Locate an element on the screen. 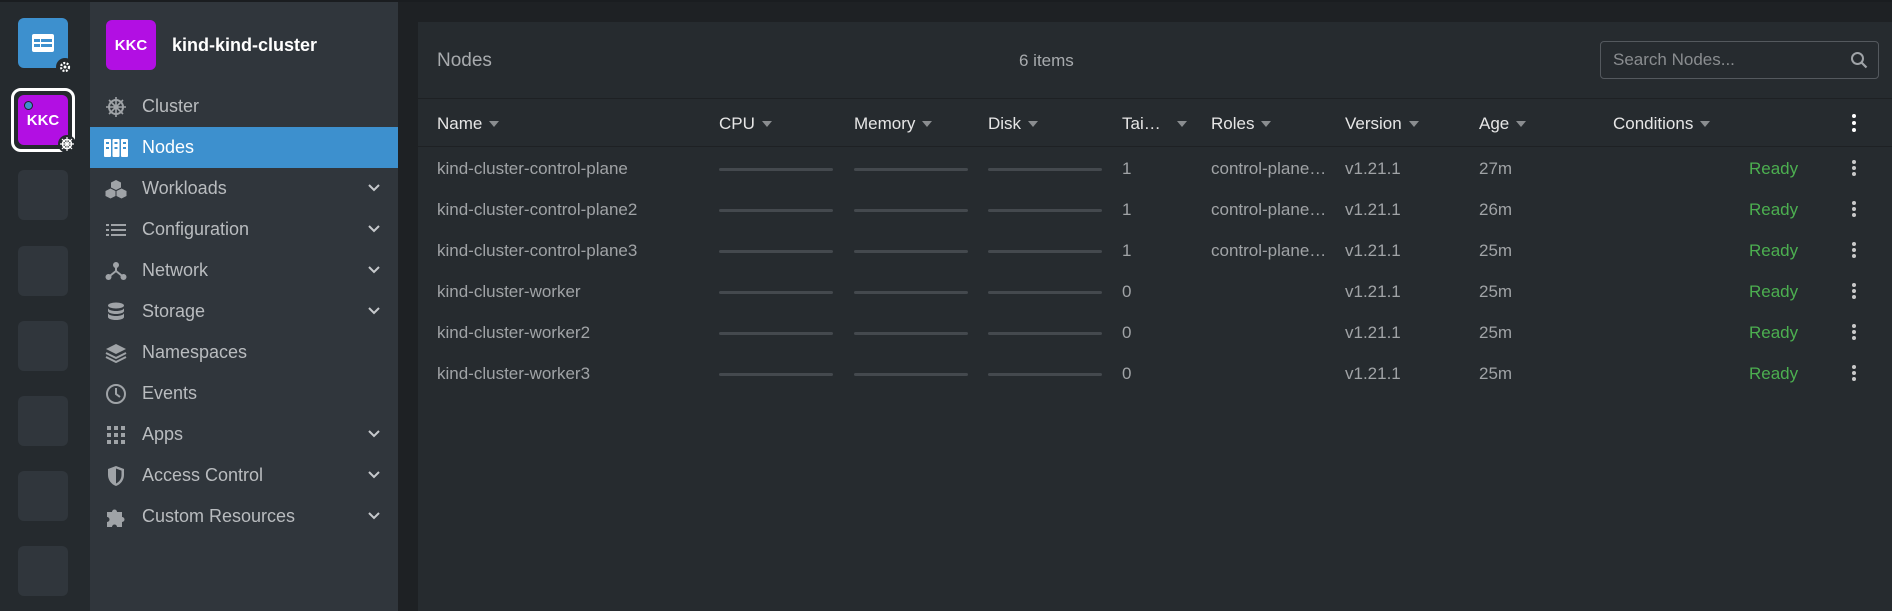 This screenshot has width=1892, height=611. shield-icon is located at coordinates (116, 476).